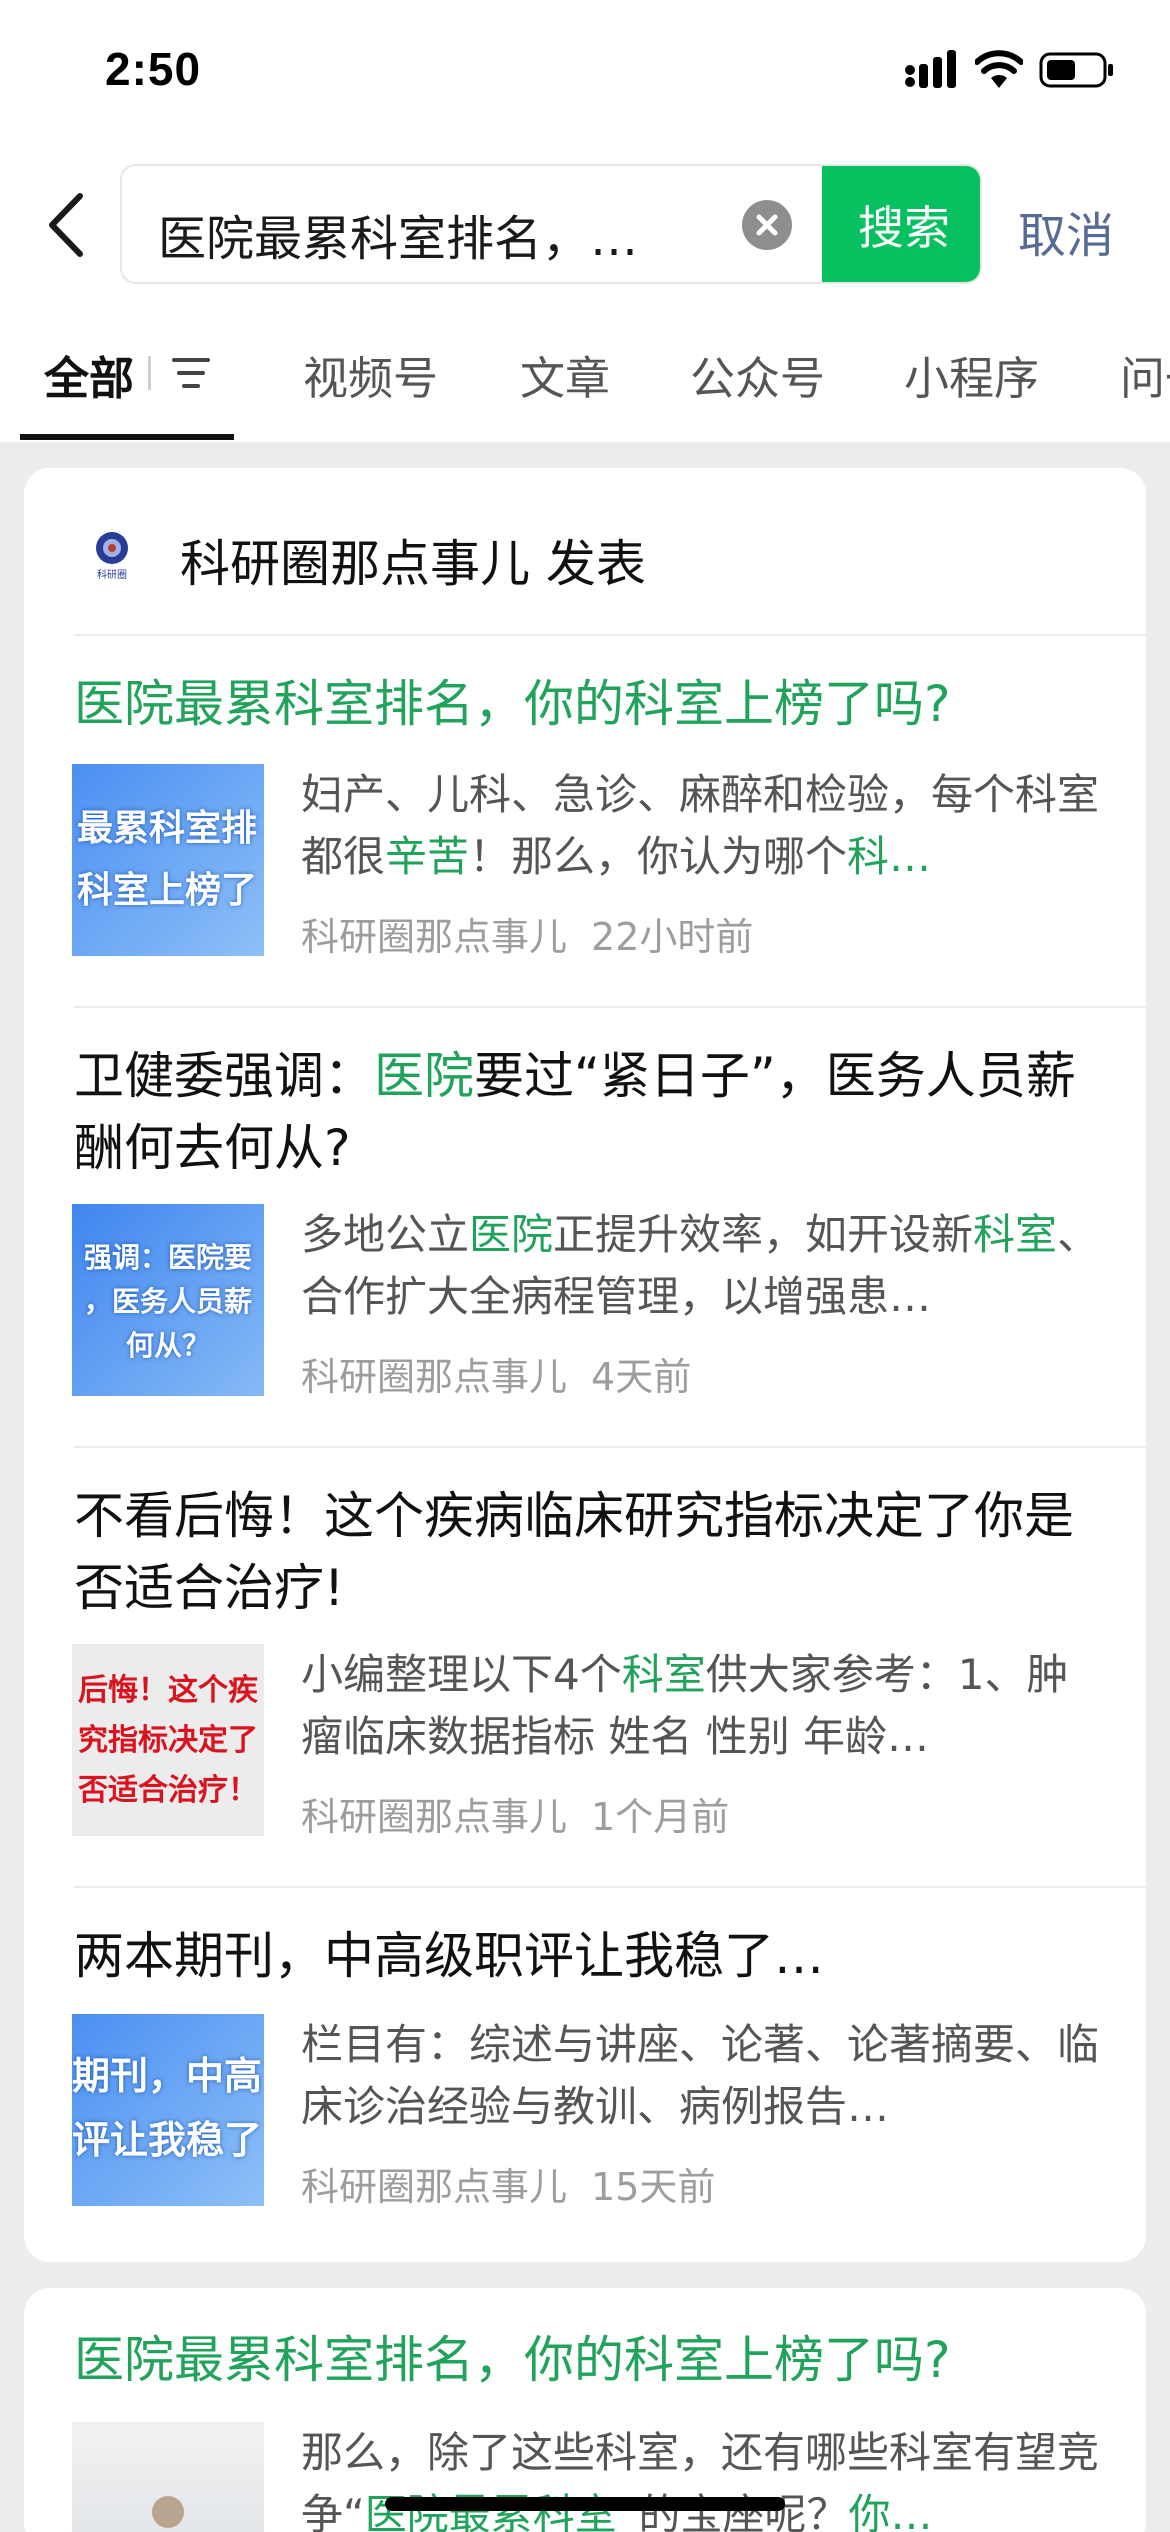 This screenshot has height=2532, width=1170. What do you see at coordinates (1145, 374) in the screenshot?
I see `tab-ask: 问一` at bounding box center [1145, 374].